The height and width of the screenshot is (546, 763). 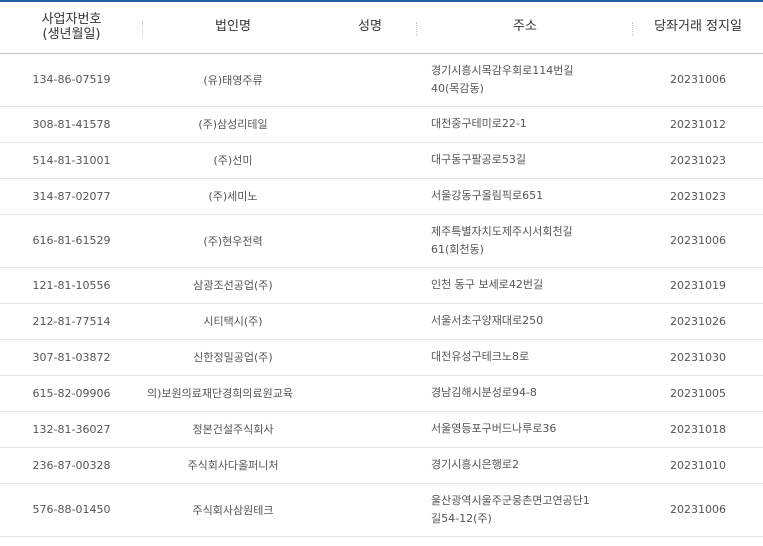 What do you see at coordinates (698, 465) in the screenshot?
I see `stop-date-cell: 20231010` at bounding box center [698, 465].